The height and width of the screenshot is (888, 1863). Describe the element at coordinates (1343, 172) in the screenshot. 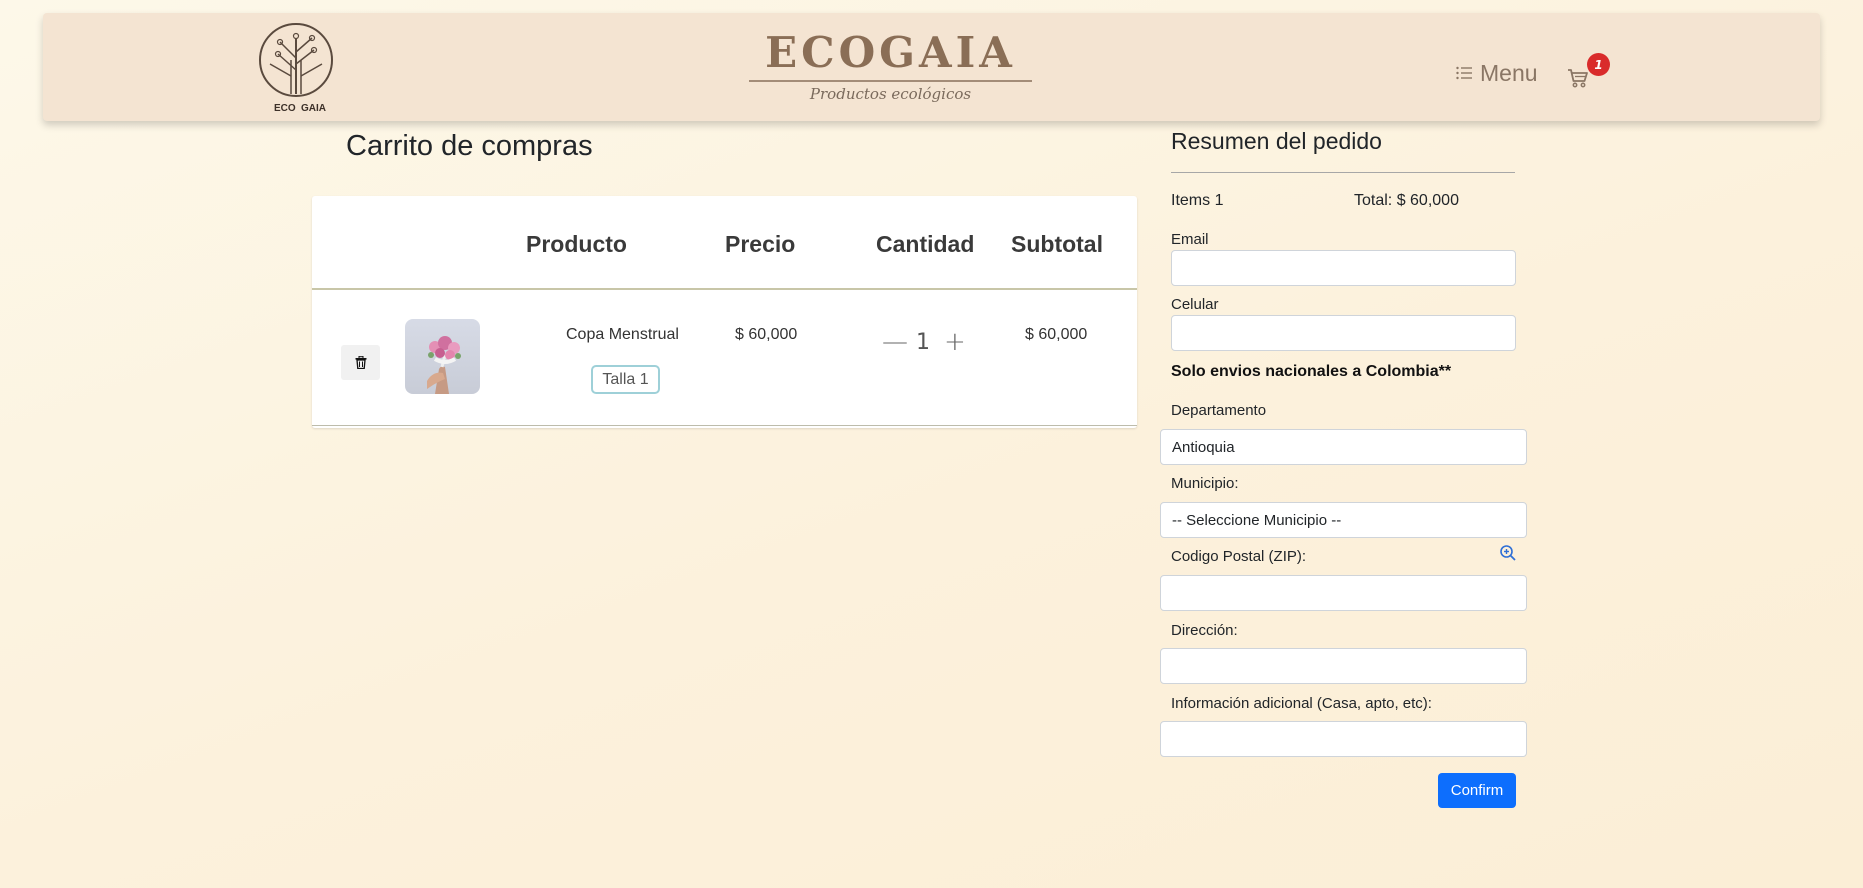

I see `summary-divider` at that location.